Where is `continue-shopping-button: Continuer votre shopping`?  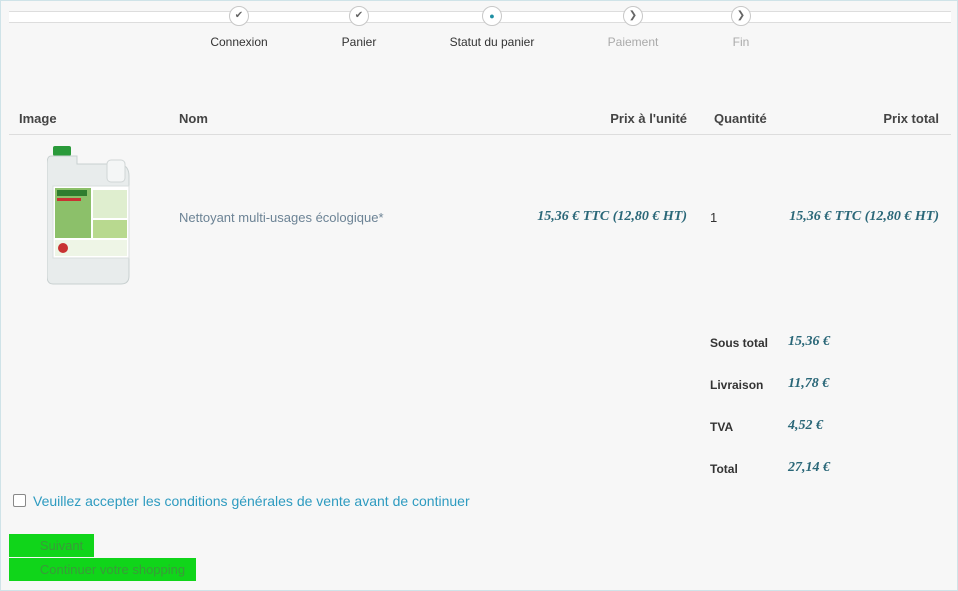 continue-shopping-button: Continuer votre shopping is located at coordinates (102, 569).